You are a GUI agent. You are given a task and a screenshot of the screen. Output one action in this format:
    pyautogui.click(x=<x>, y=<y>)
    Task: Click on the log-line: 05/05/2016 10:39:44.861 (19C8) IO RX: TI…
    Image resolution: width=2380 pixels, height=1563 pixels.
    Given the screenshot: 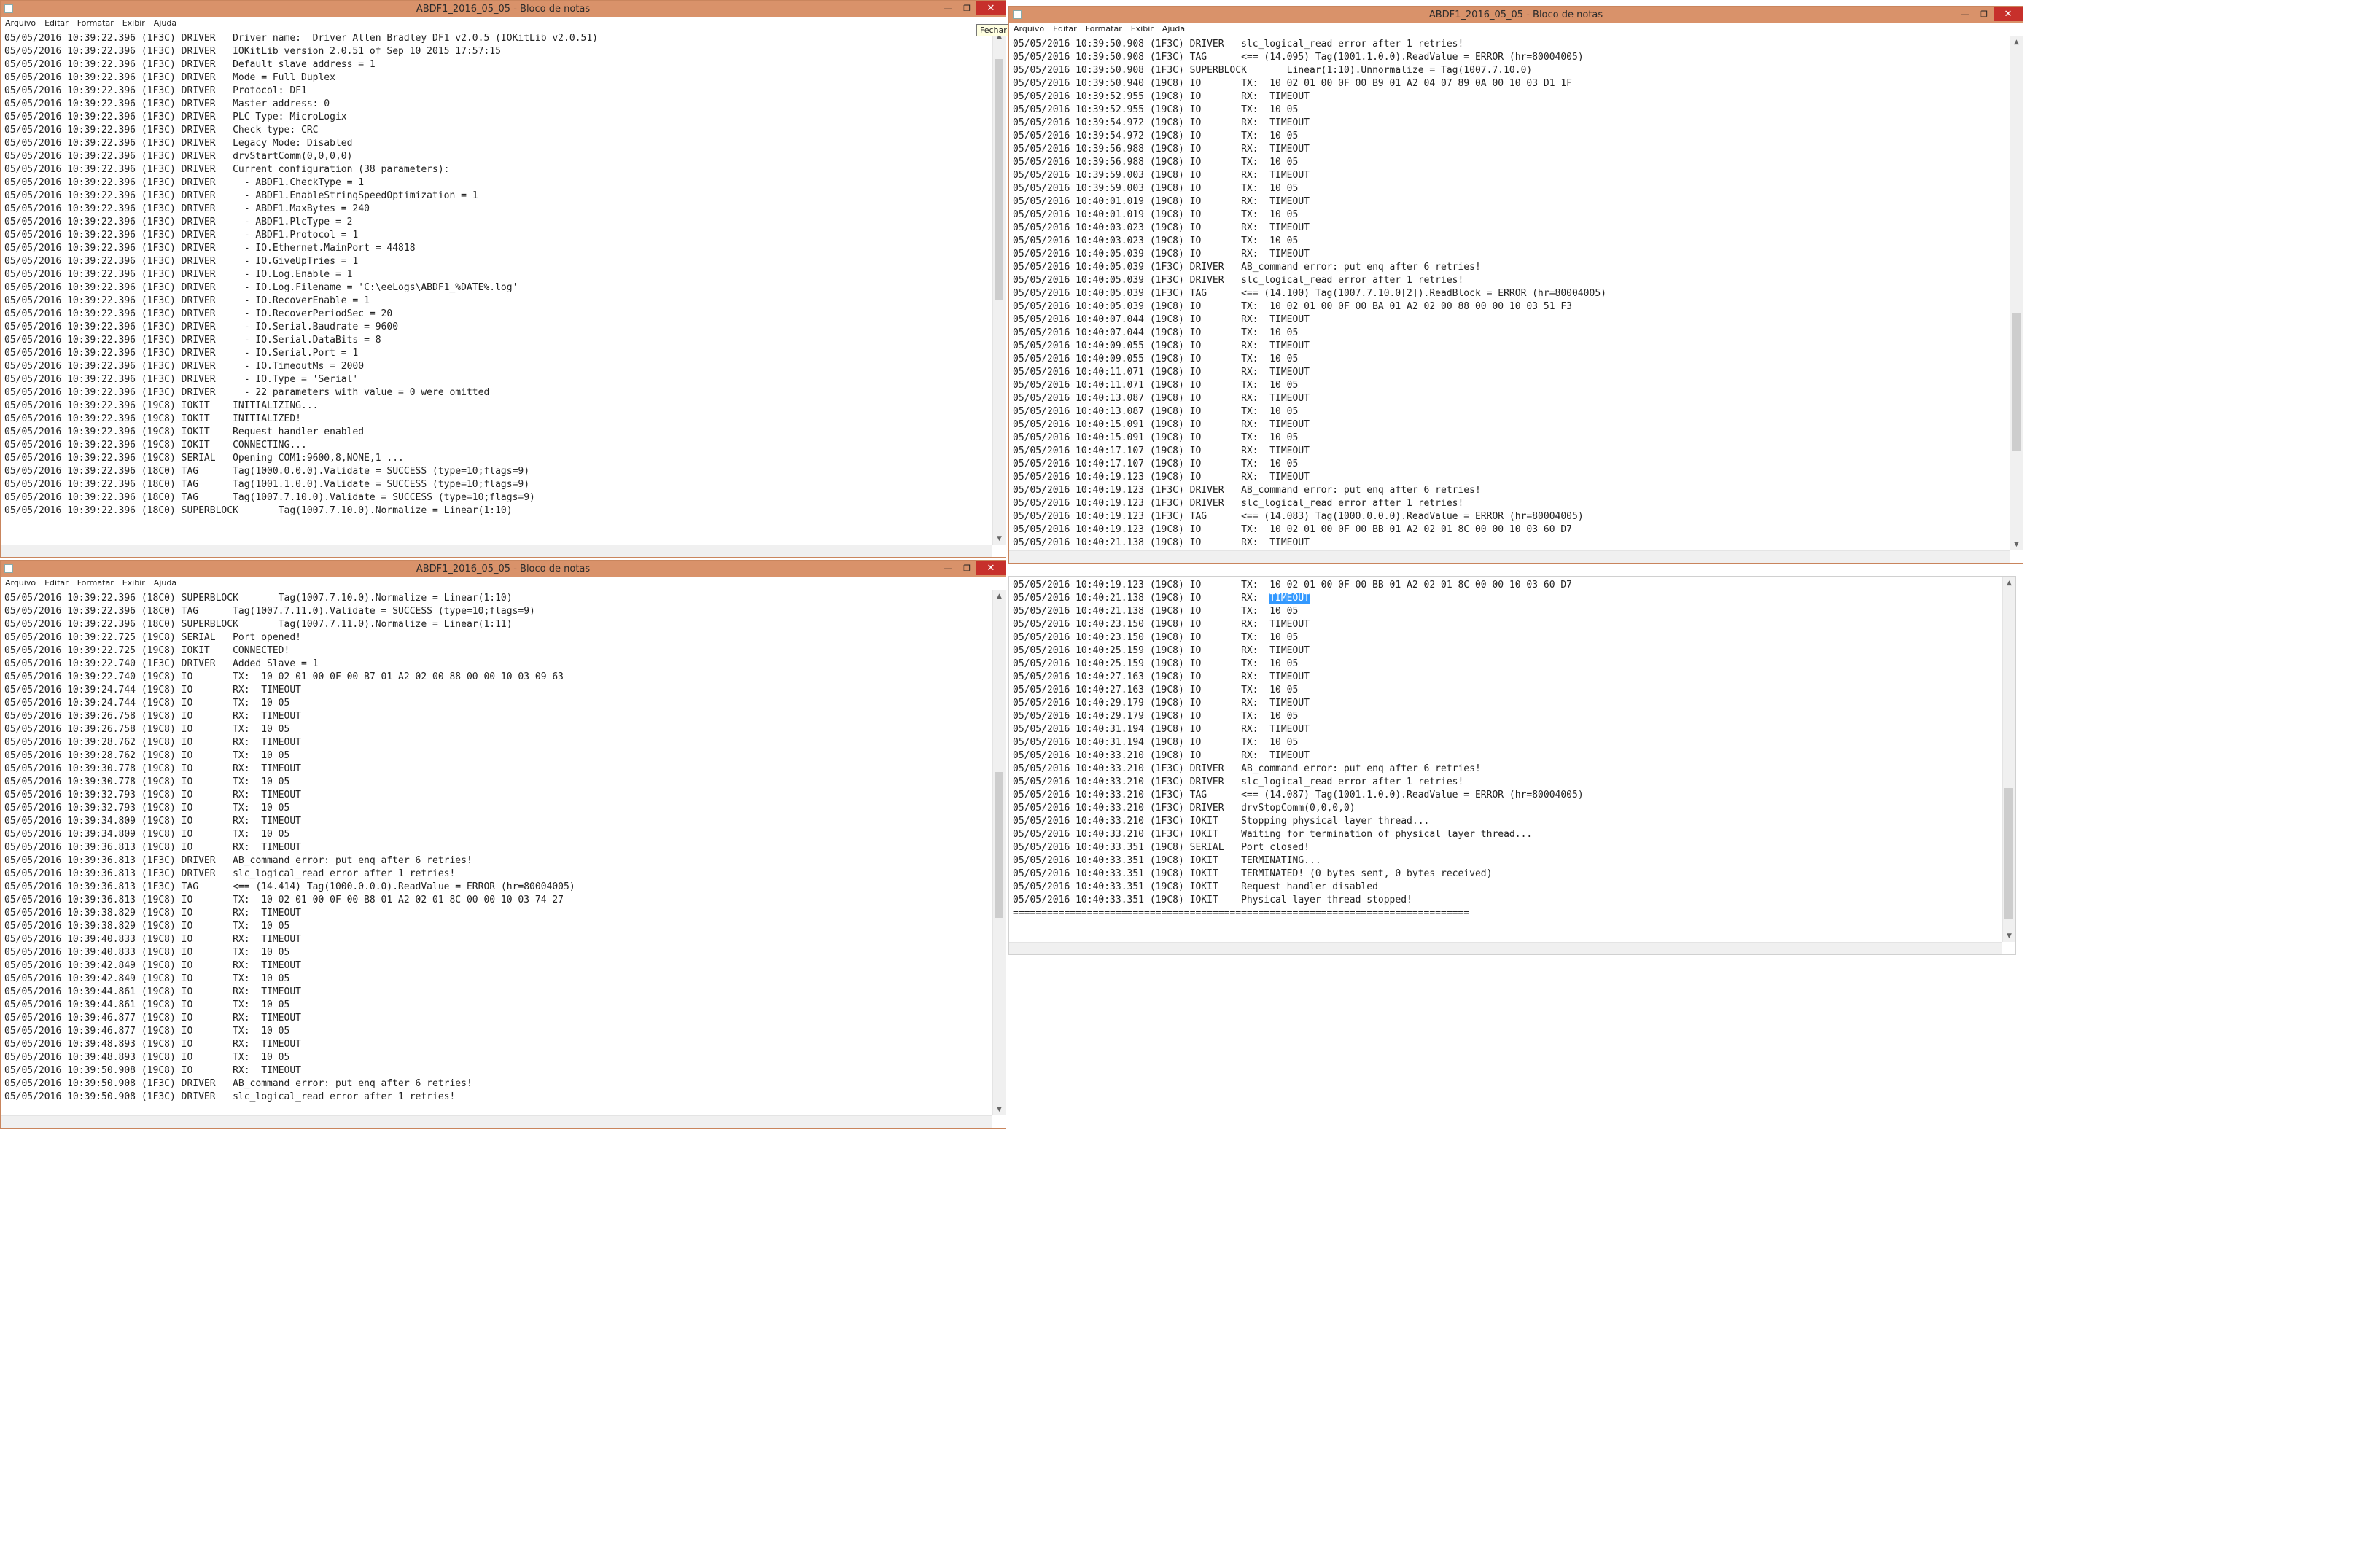 What is the action you would take?
    pyautogui.click(x=152, y=991)
    